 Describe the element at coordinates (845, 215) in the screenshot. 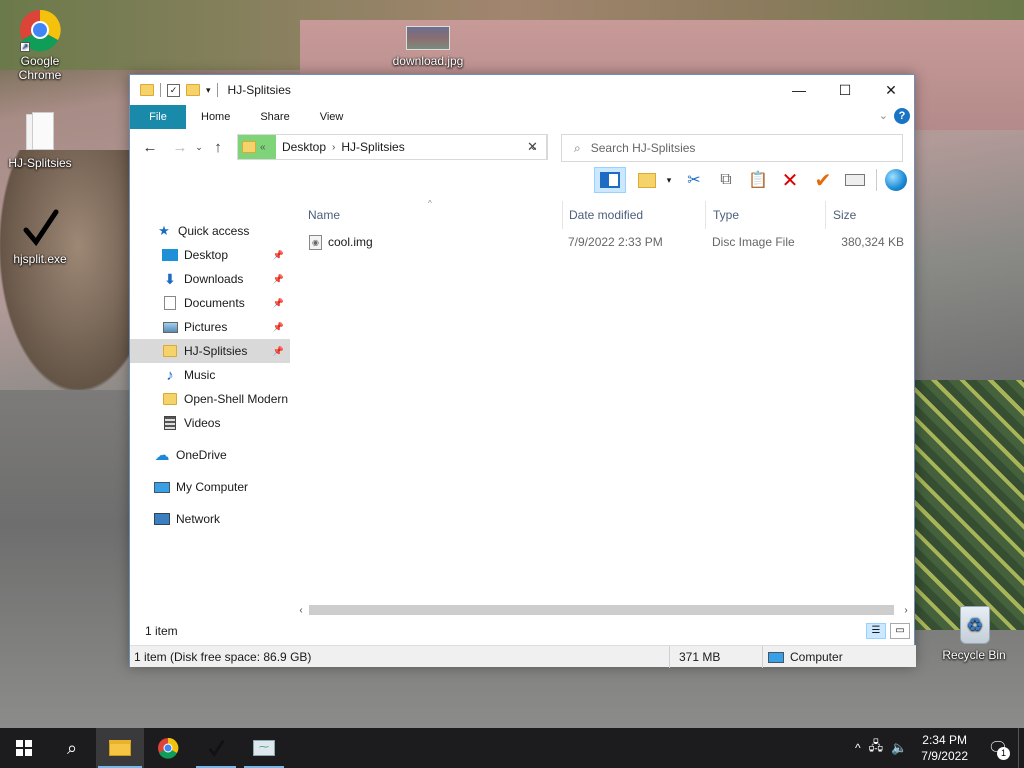

I see `column-label: Size` at that location.